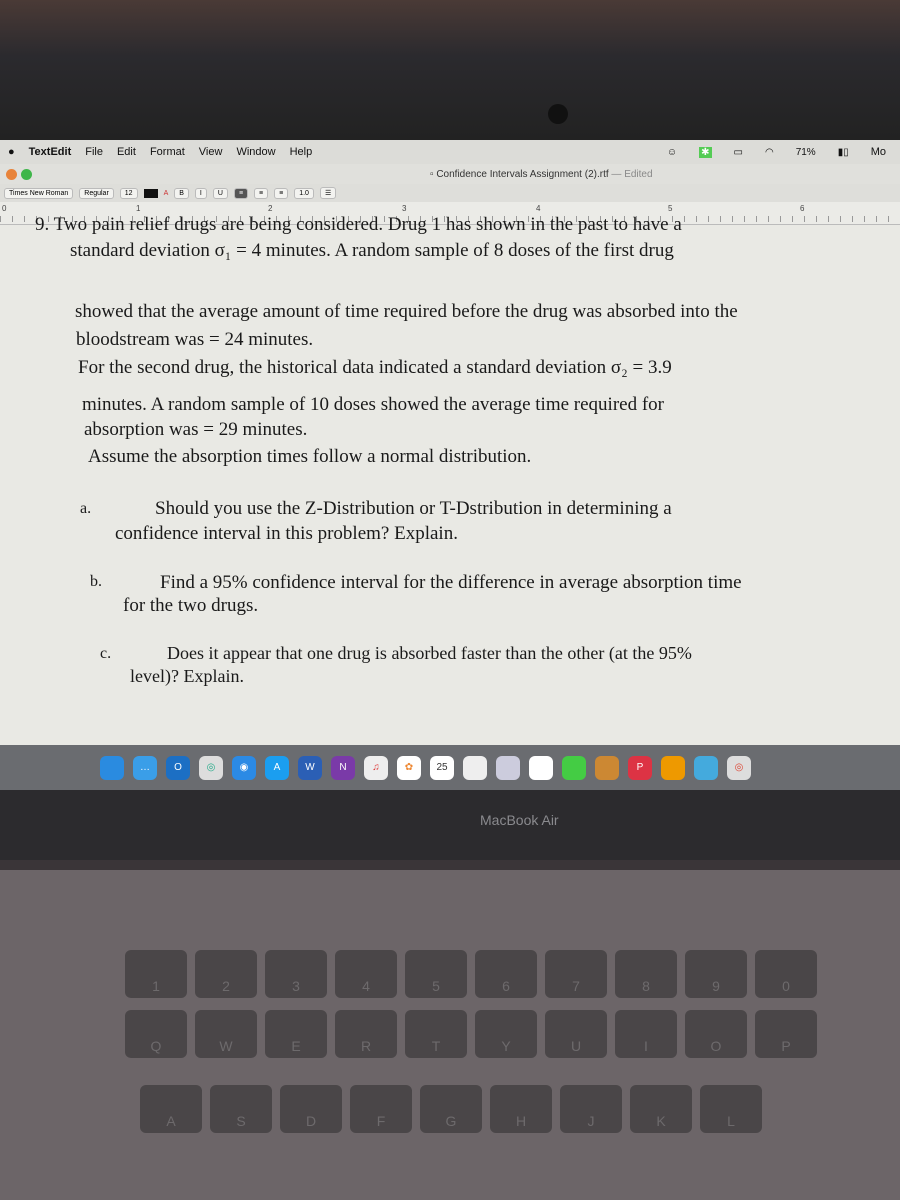 This screenshot has width=900, height=1200. I want to click on chrome2-icon: ◎, so click(739, 767).